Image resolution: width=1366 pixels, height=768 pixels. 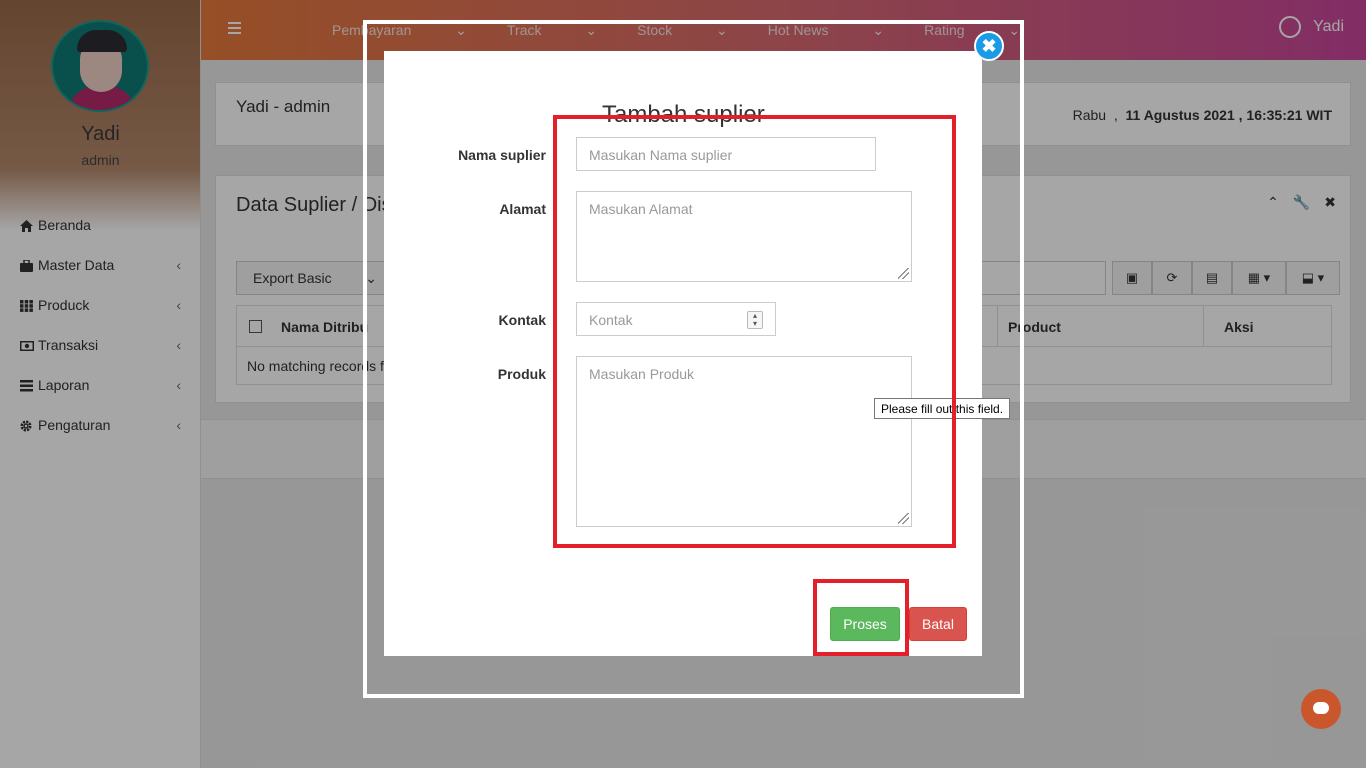 What do you see at coordinates (522, 209) in the screenshot?
I see `alamat-label: Alamat` at bounding box center [522, 209].